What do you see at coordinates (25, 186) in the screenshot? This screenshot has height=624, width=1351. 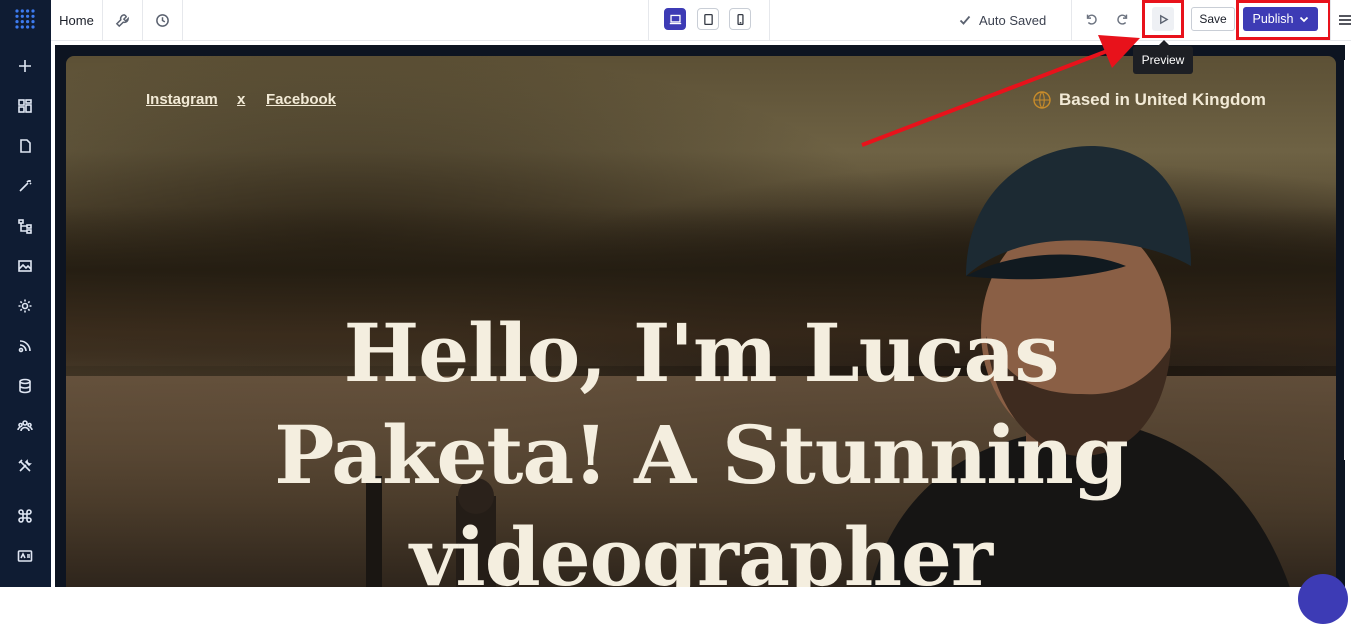 I see `magic-wand-icon` at bounding box center [25, 186].